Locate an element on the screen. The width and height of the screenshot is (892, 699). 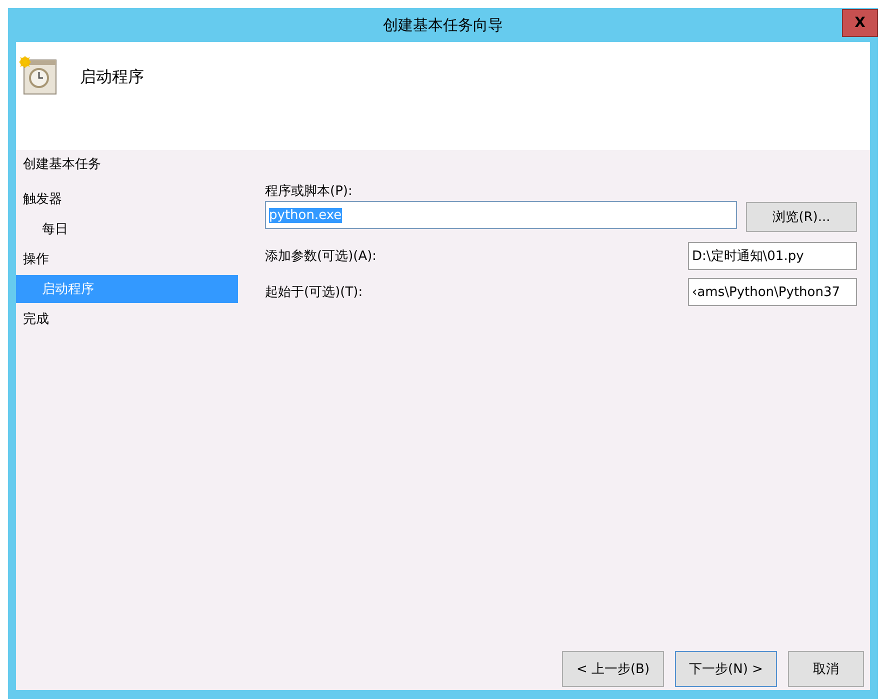
wizard-button: 取消 is located at coordinates (826, 669).